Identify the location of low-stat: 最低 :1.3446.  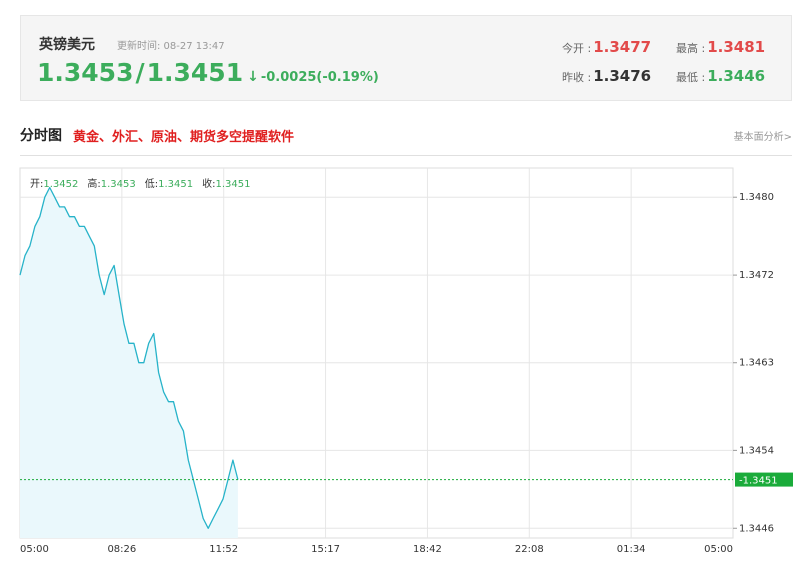
(720, 76).